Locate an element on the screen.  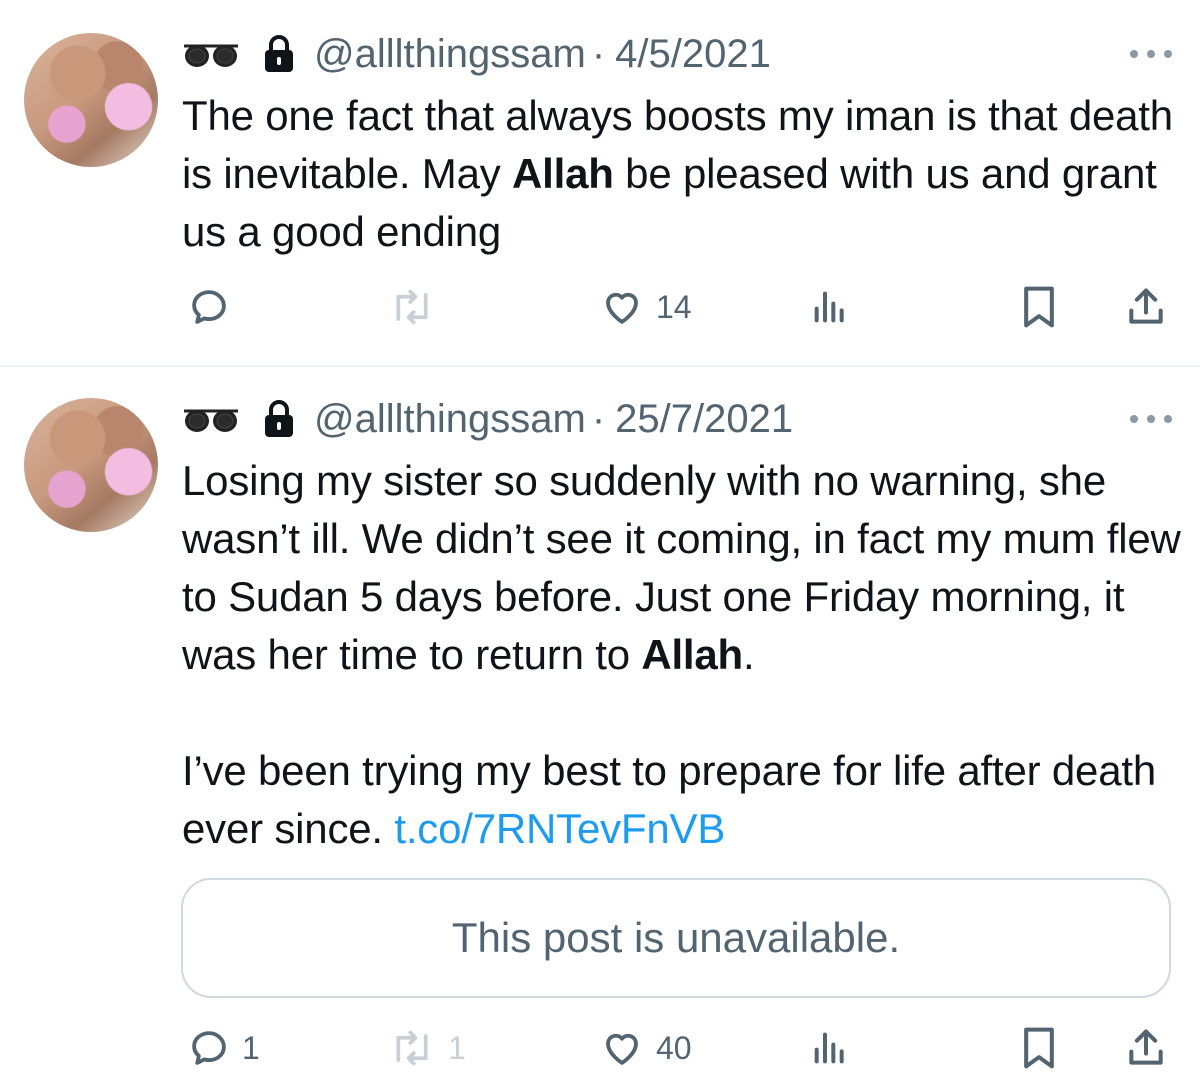
repost-button is located at coordinates (418, 307).